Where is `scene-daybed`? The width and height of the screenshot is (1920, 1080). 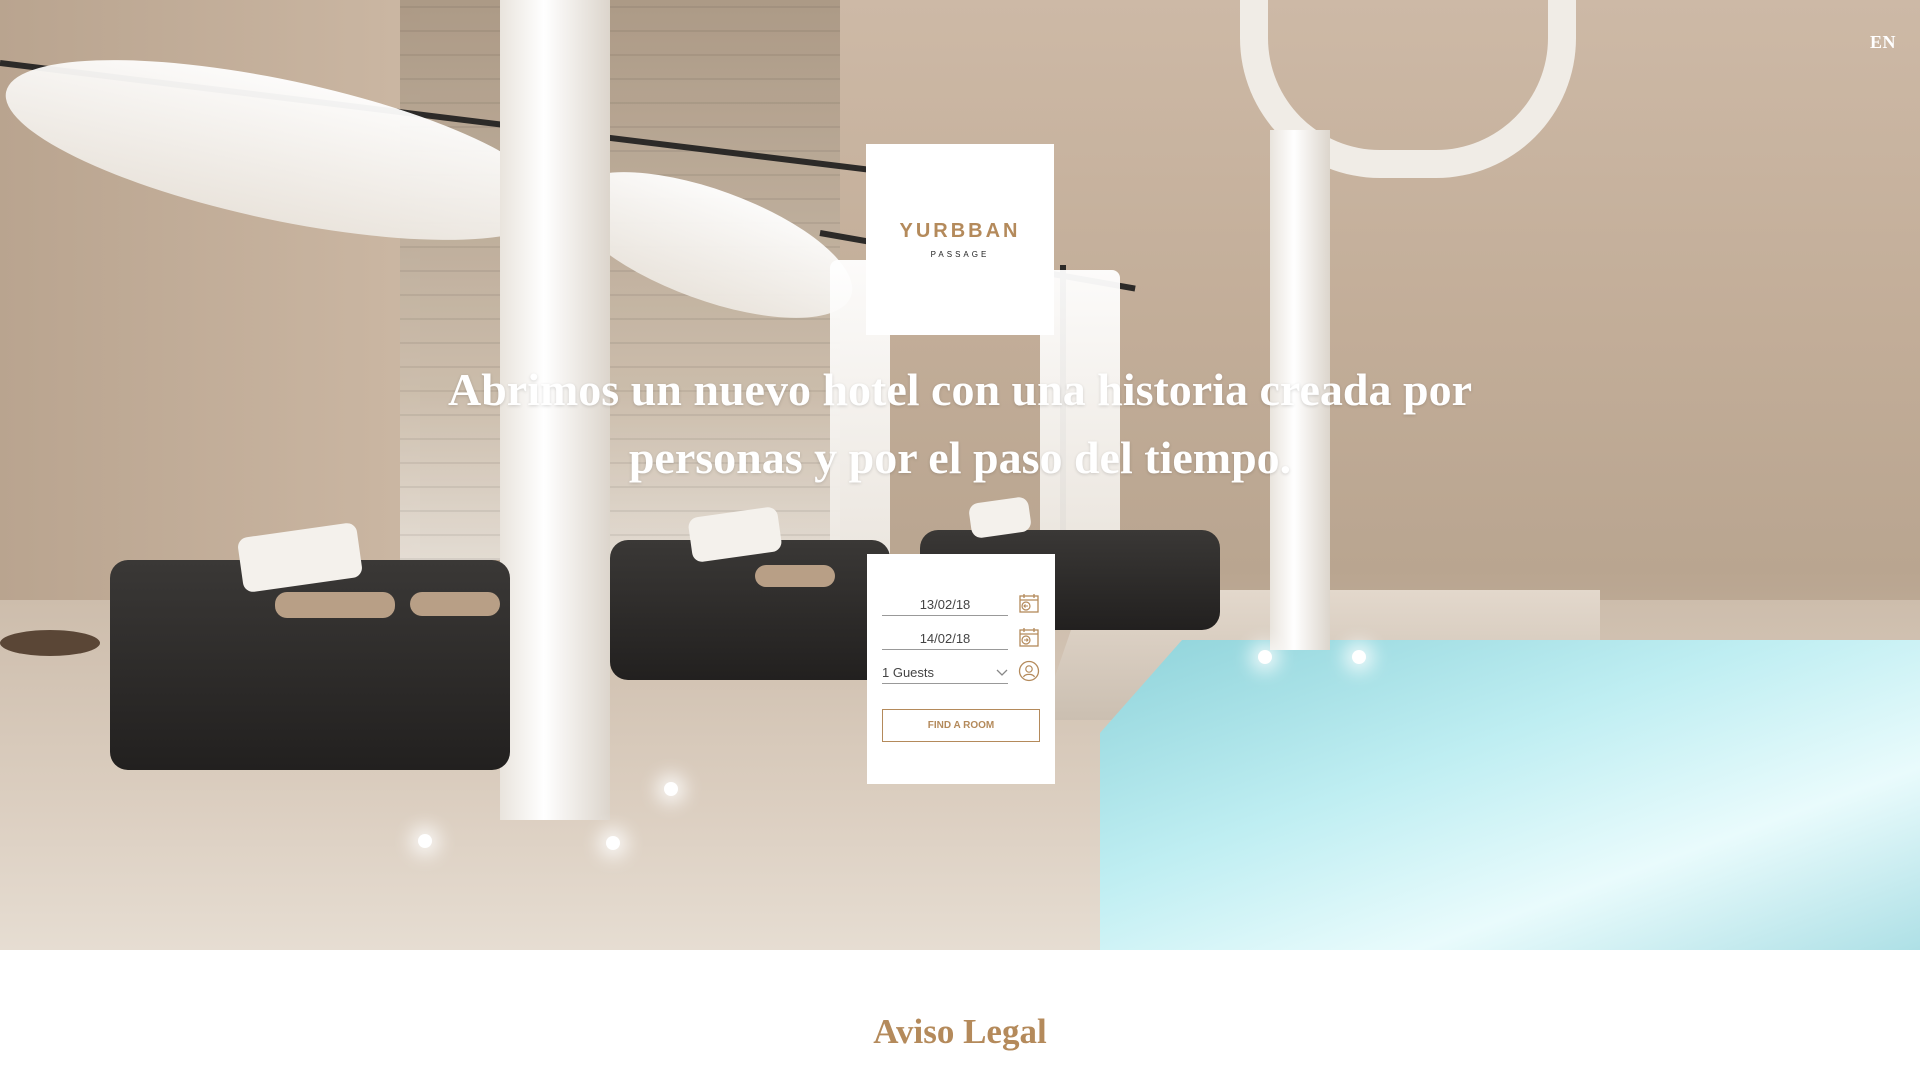 scene-daybed is located at coordinates (750, 610).